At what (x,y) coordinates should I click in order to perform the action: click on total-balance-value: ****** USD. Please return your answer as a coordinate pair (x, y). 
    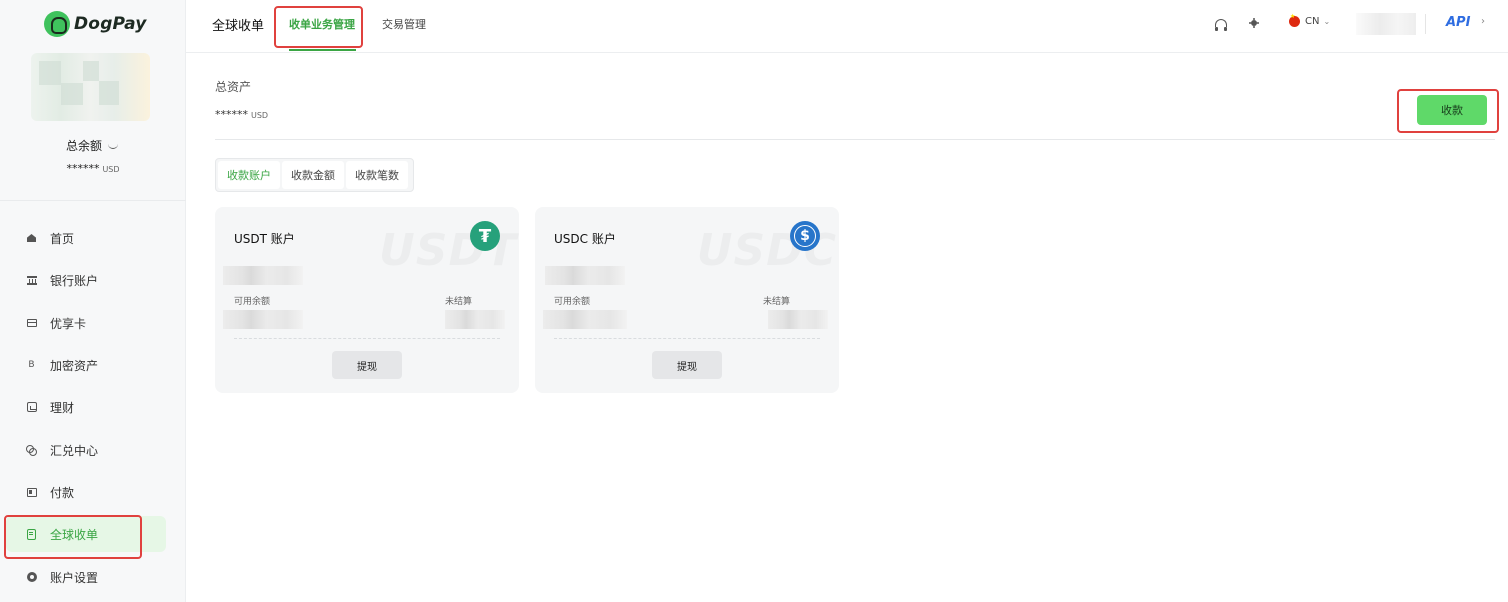
    Looking at the image, I should click on (93, 168).